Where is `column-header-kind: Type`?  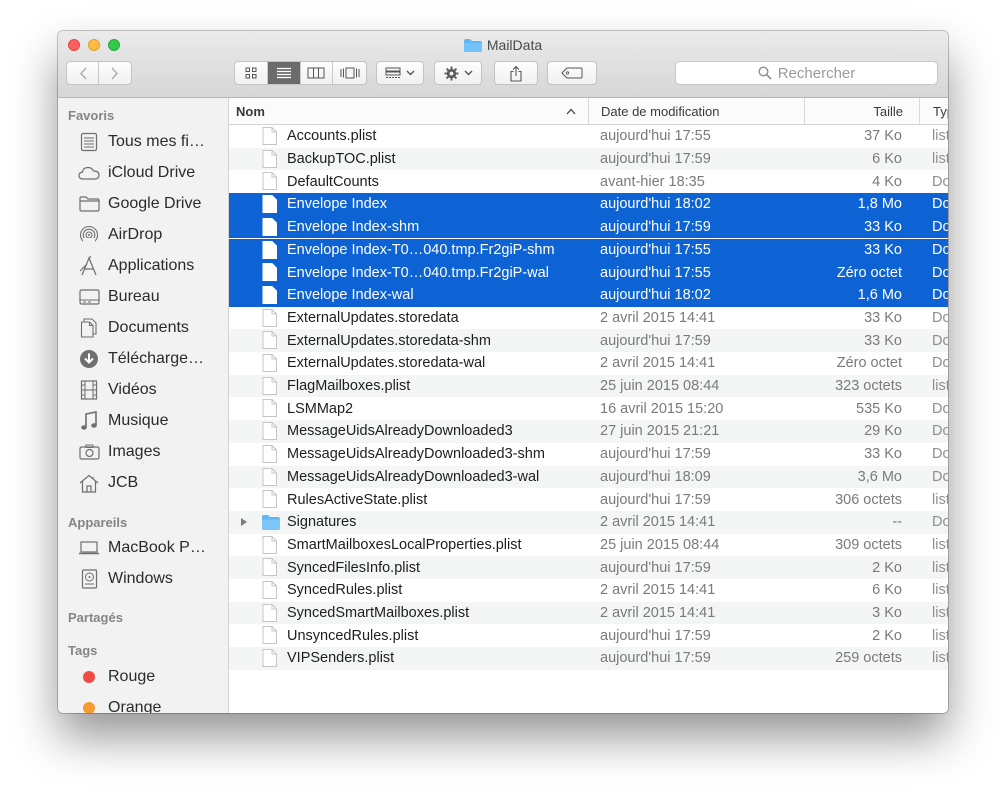
column-header-kind: Type is located at coordinates (933, 111).